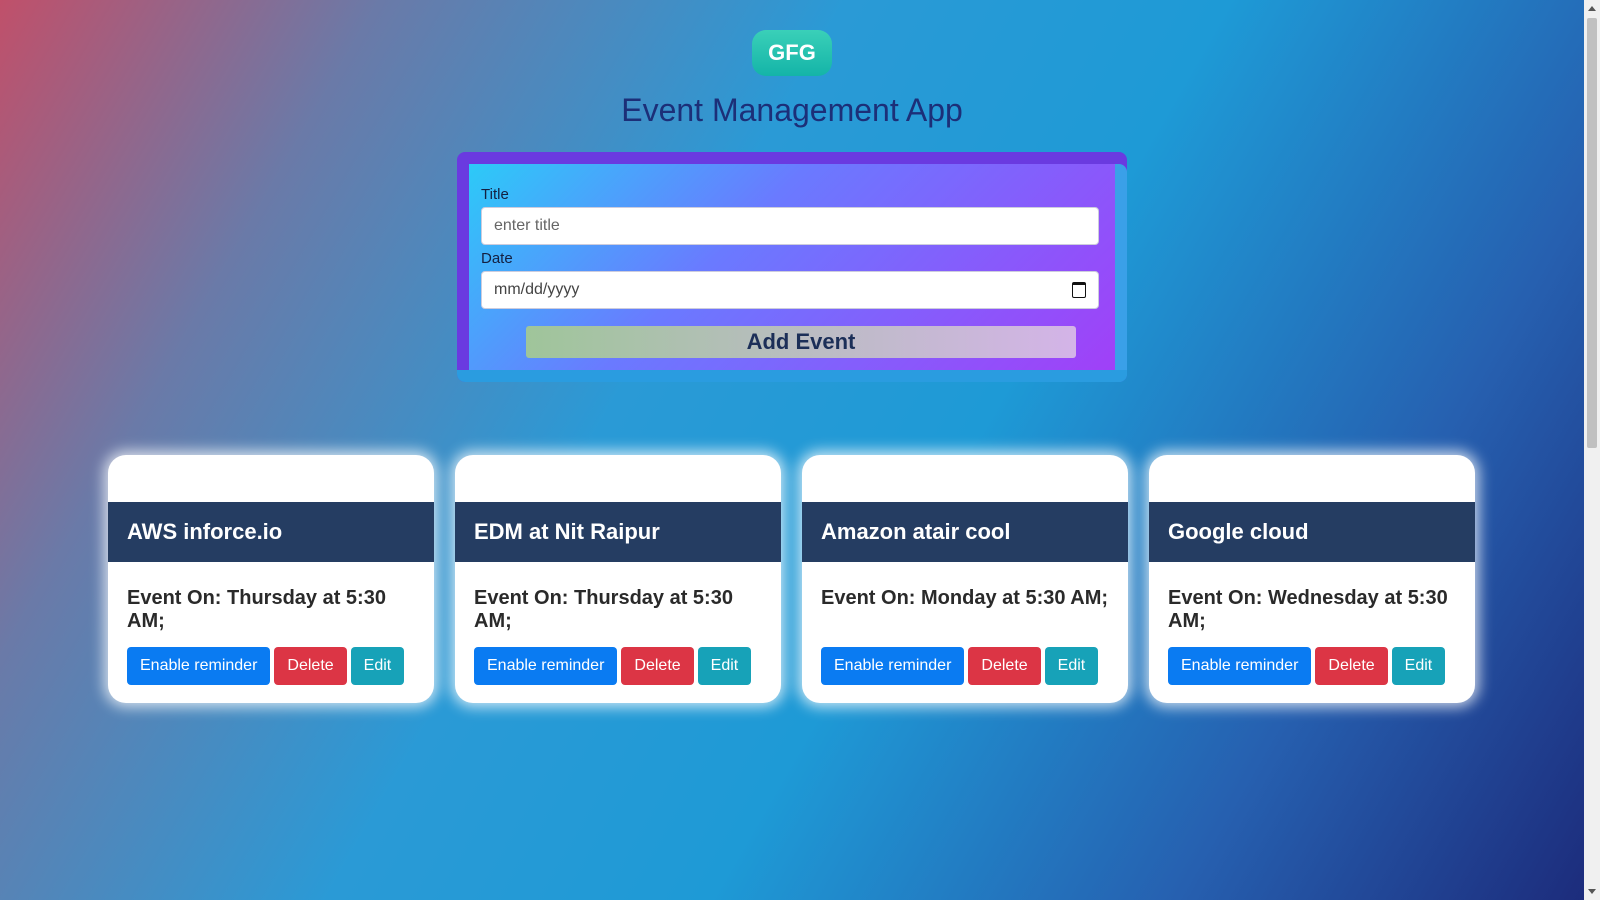  Describe the element at coordinates (1592, 8) in the screenshot. I see `scroll-up-arrow-icon` at that location.